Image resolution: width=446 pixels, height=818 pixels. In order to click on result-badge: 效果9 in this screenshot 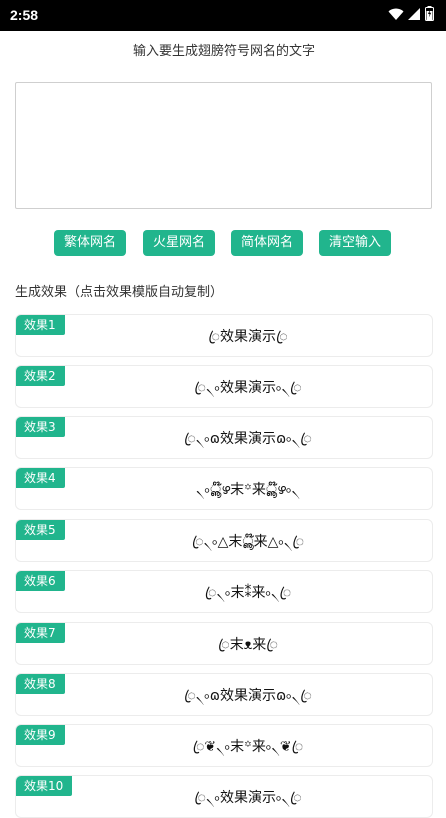, I will do `click(40, 735)`.